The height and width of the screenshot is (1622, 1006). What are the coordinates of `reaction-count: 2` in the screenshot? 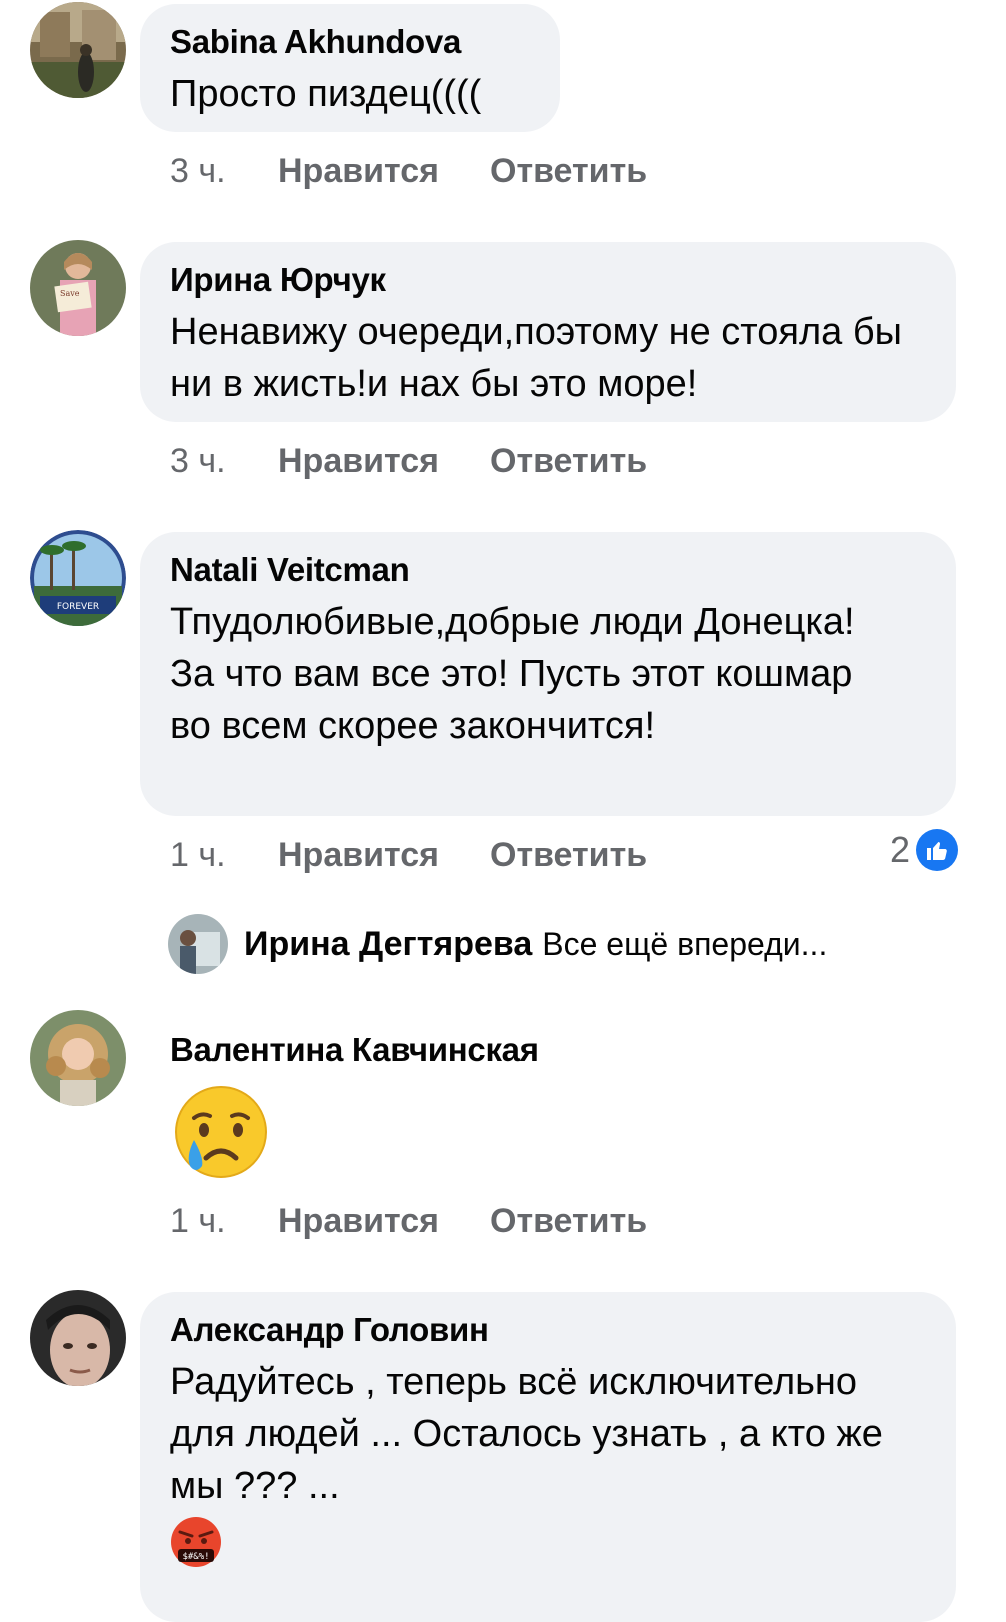 It's located at (899, 849).